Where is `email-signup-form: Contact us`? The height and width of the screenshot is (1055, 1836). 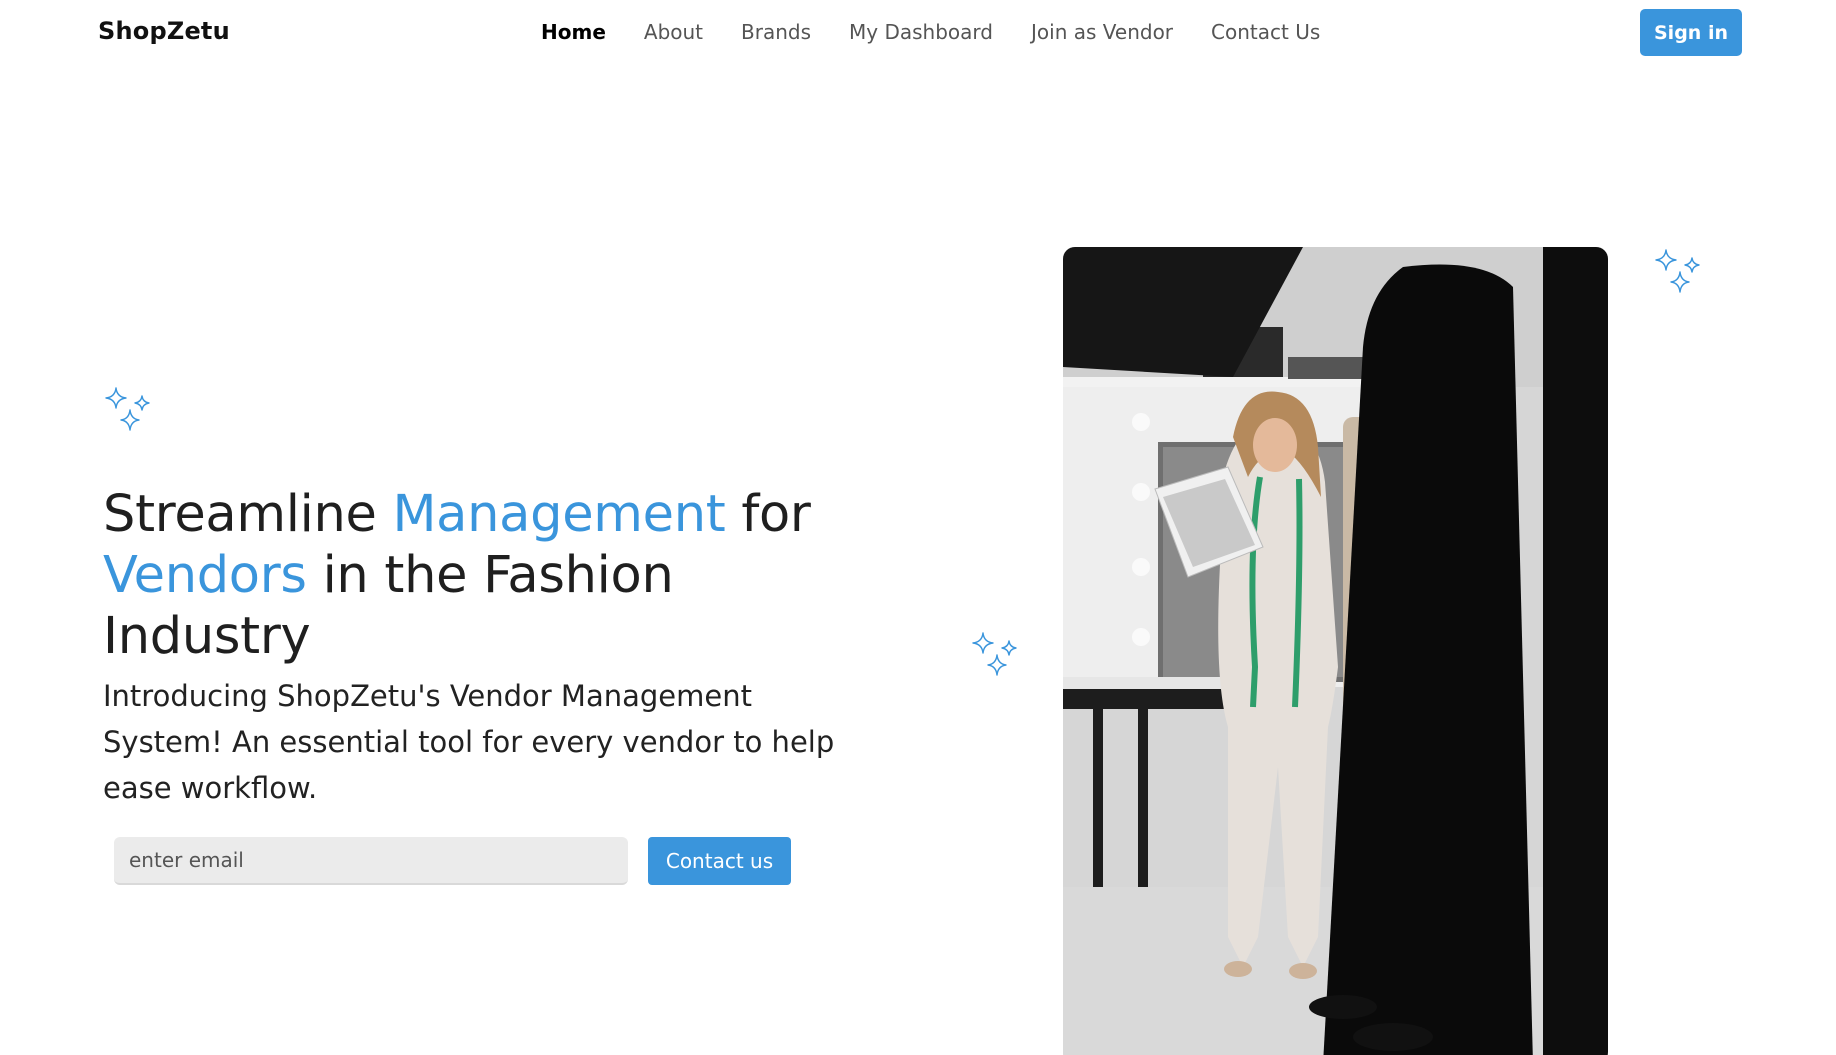
email-signup-form: Contact us is located at coordinates (452, 861).